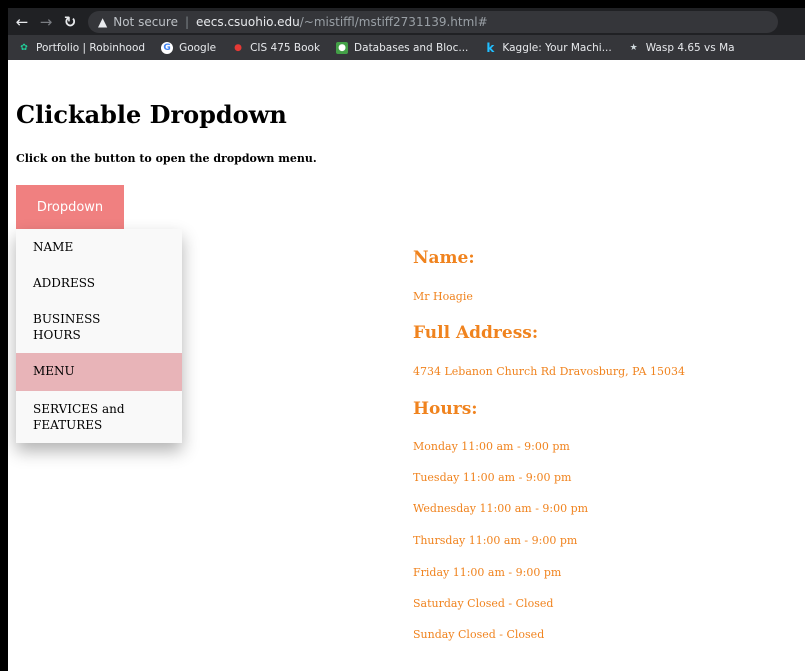 The image size is (805, 671). I want to click on bookmark-cis475: ● CIS 475 Book, so click(276, 48).